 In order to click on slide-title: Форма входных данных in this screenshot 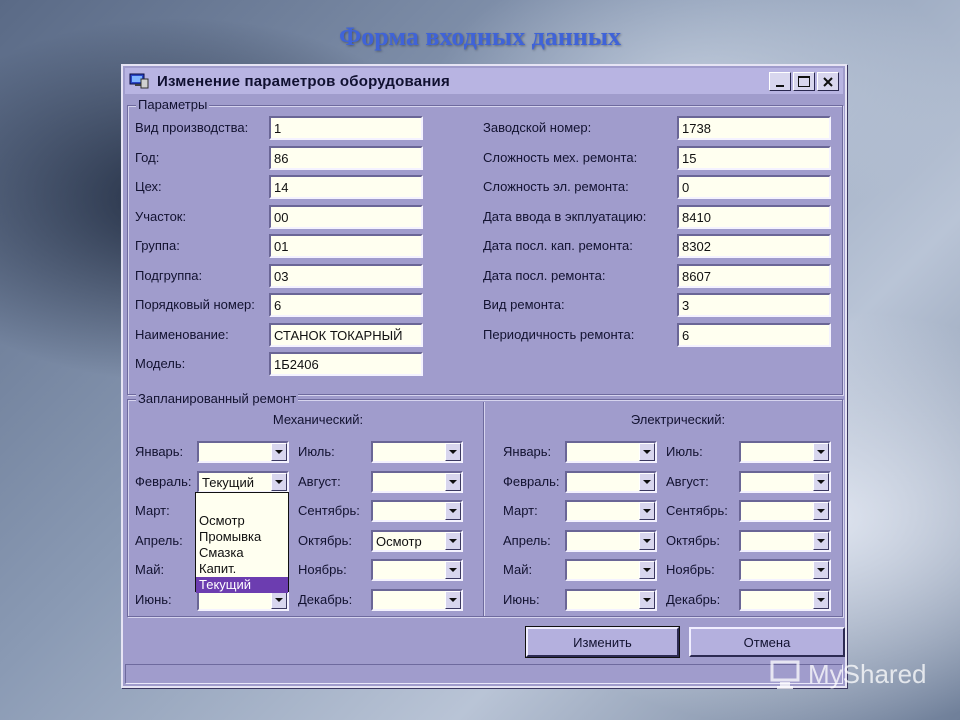, I will do `click(480, 36)`.